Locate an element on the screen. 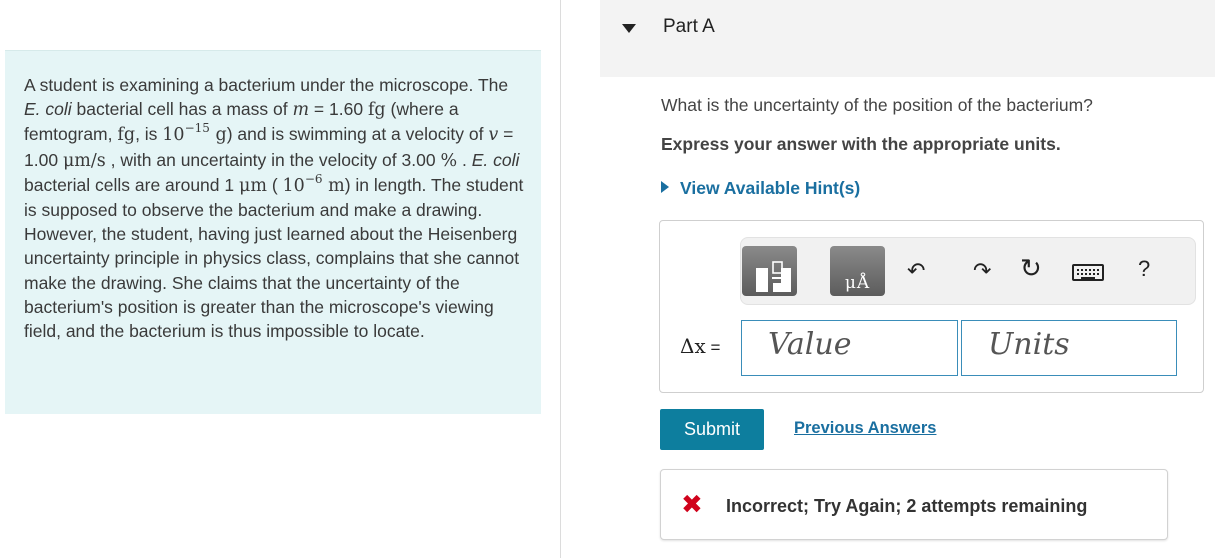  exponent-minus-6: −6 is located at coordinates (313, 178).